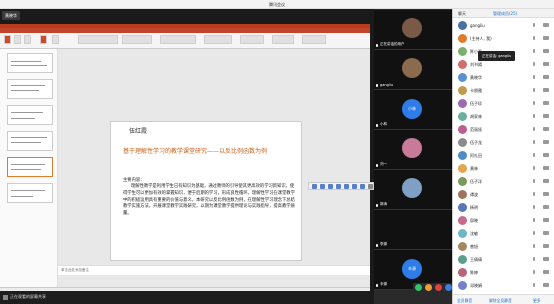 The height and width of the screenshot is (304, 554). I want to click on participant-name: 邓晓娟, so click(476, 285).